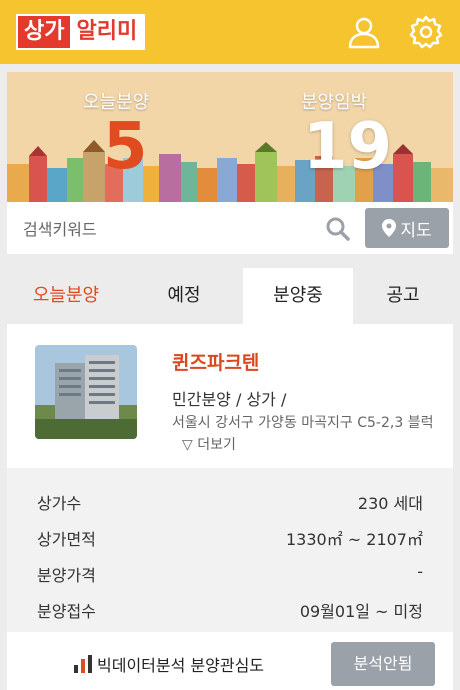 The height and width of the screenshot is (690, 460). I want to click on tab-today: 오늘분양, so click(66, 296).